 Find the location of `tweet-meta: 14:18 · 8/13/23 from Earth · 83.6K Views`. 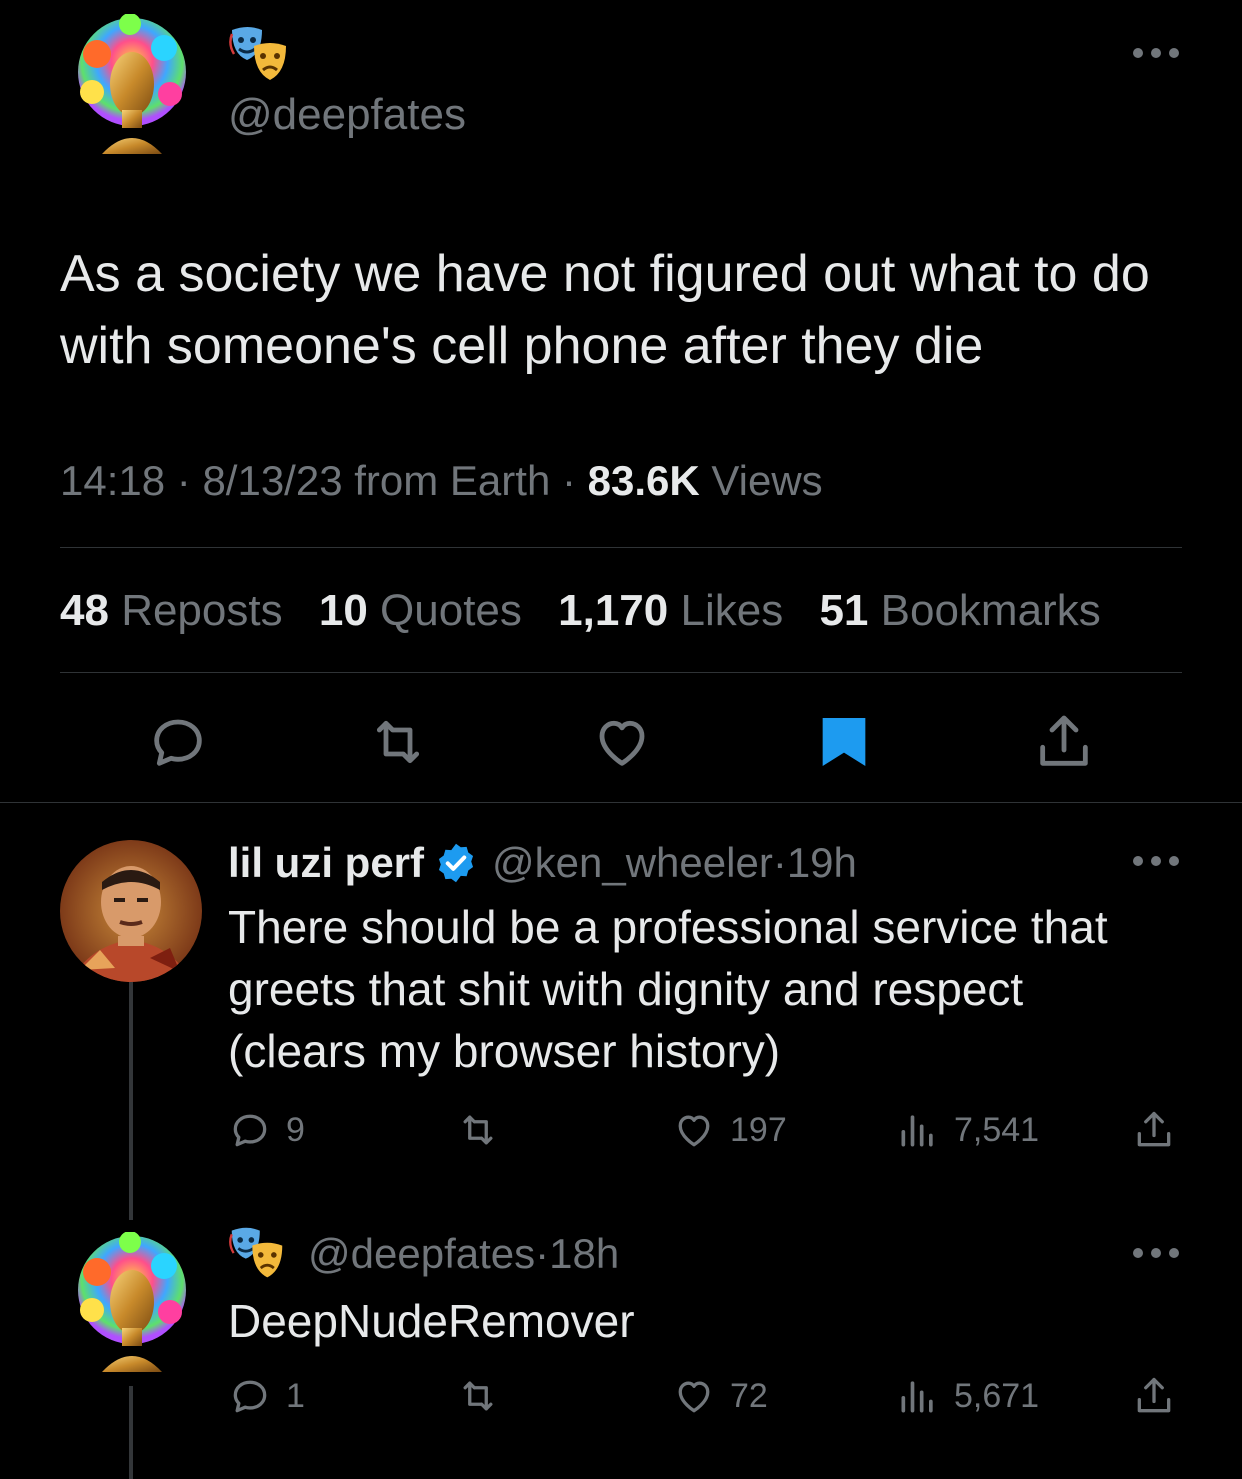

tweet-meta: 14:18 · 8/13/23 from Earth · 83.6K Views is located at coordinates (441, 481).